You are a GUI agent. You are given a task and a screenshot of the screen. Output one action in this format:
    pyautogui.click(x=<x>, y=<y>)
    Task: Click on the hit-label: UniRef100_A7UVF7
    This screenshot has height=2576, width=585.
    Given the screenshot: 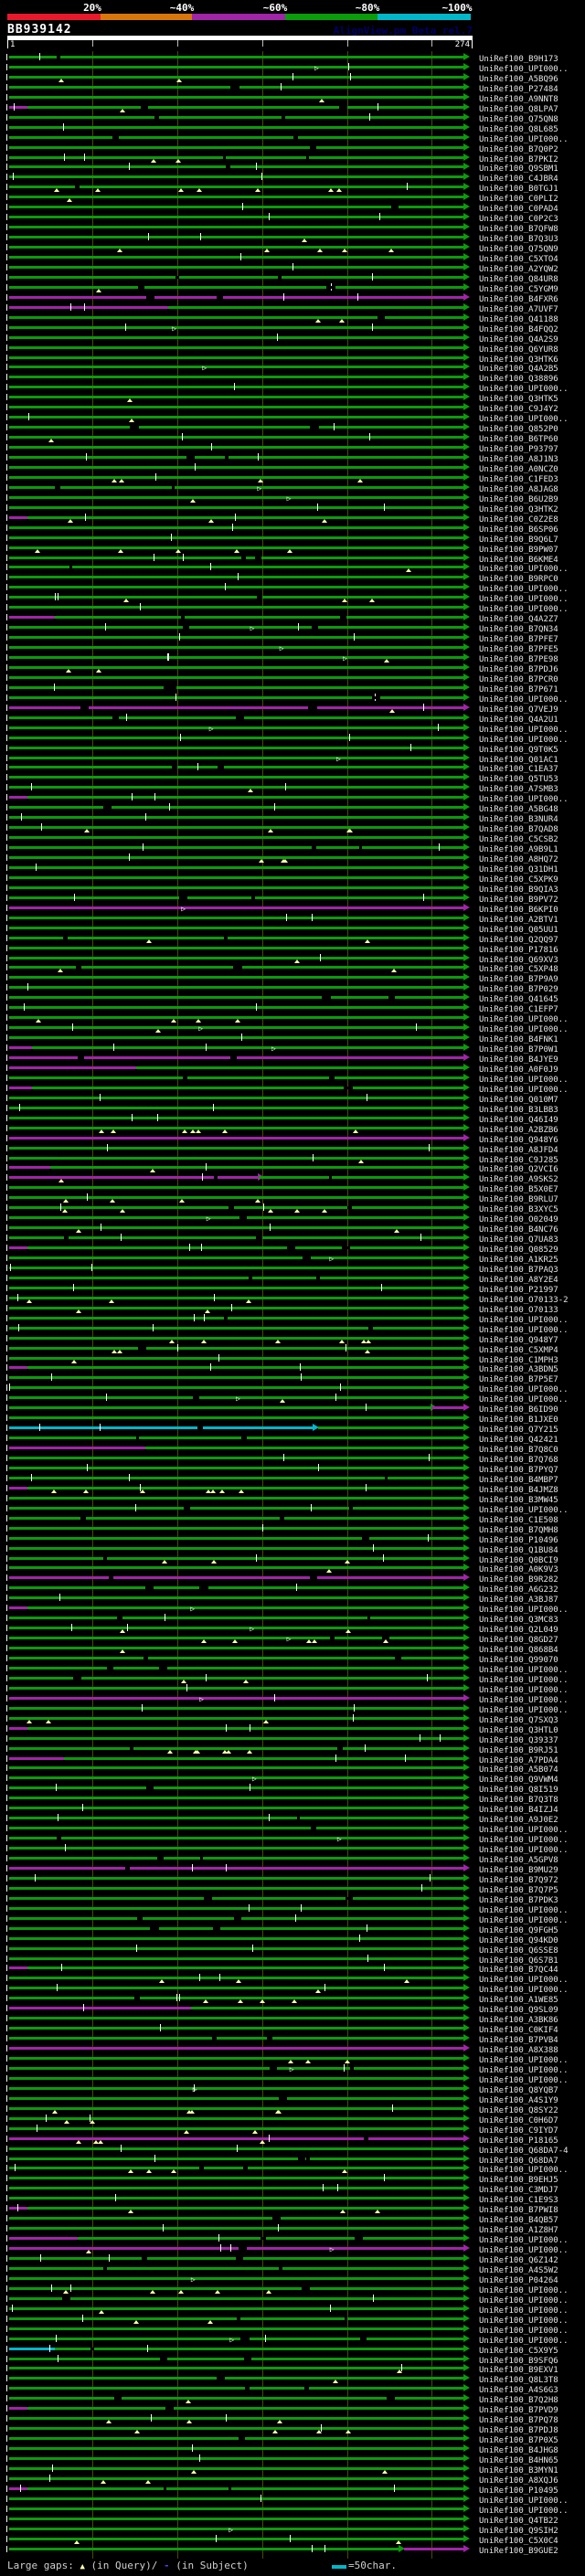 What is the action you would take?
    pyautogui.click(x=518, y=309)
    